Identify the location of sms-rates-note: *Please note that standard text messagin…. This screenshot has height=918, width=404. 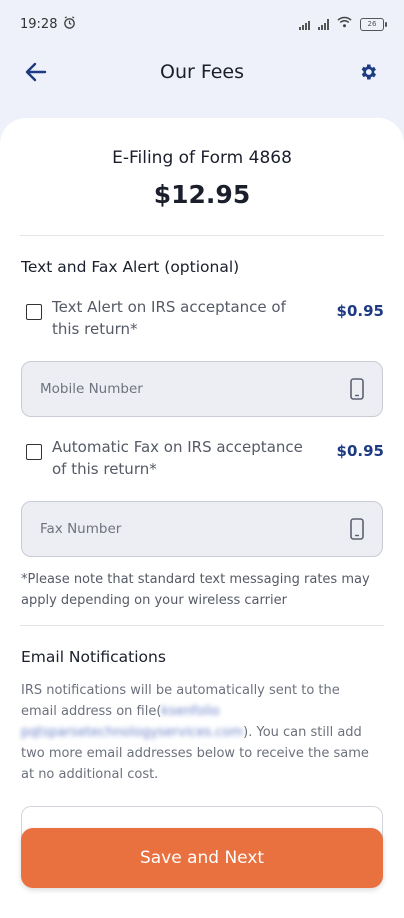
(195, 590).